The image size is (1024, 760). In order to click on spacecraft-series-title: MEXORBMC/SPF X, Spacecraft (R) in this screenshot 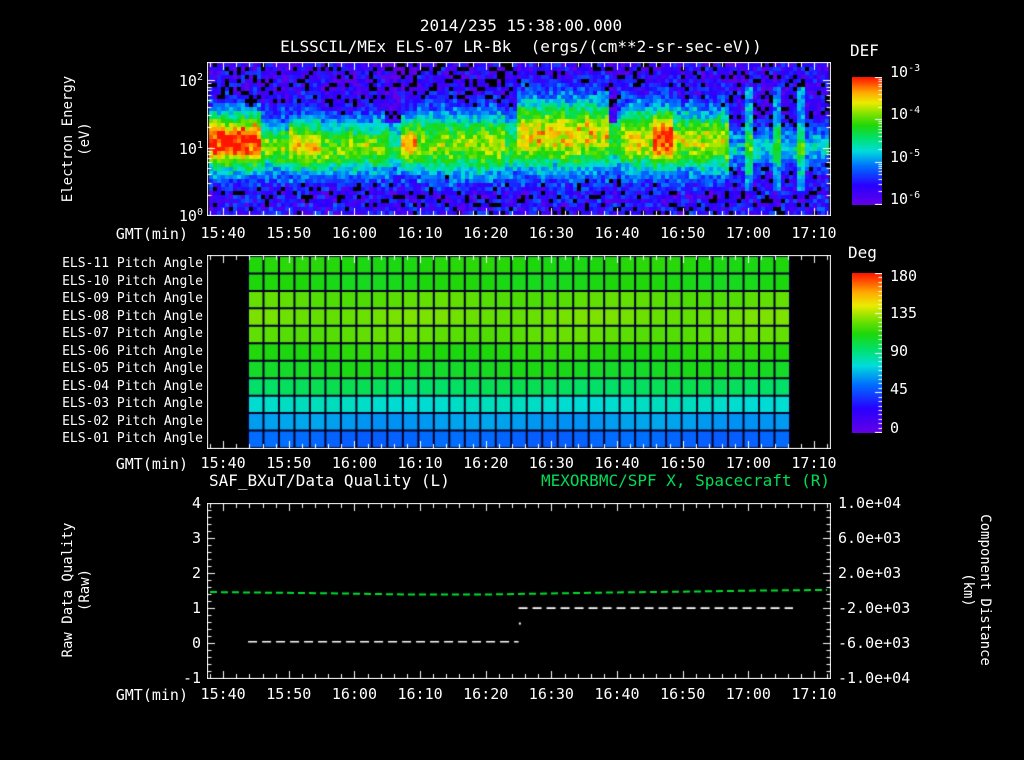, I will do `click(685, 480)`.